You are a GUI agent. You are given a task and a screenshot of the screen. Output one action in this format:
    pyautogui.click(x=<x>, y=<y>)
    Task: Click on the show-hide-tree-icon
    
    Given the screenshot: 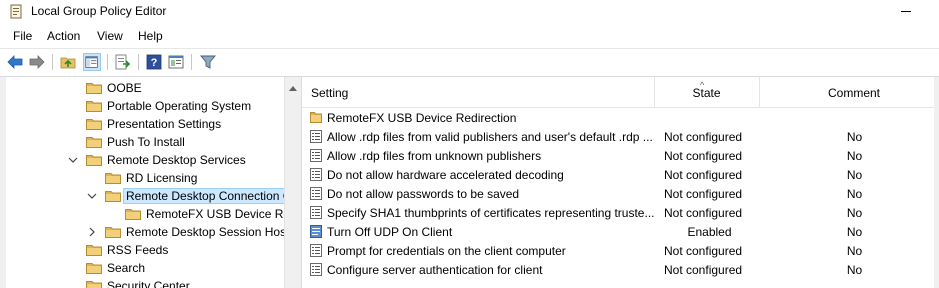 What is the action you would take?
    pyautogui.click(x=92, y=62)
    